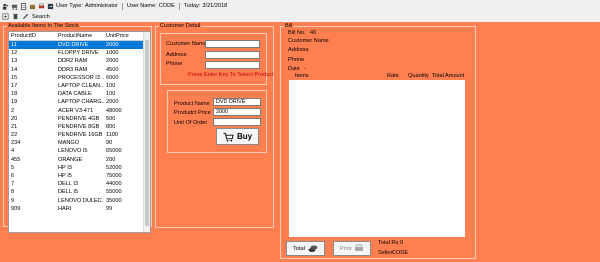  Describe the element at coordinates (112, 77) in the screenshot. I see `table-cell: 6000` at that location.